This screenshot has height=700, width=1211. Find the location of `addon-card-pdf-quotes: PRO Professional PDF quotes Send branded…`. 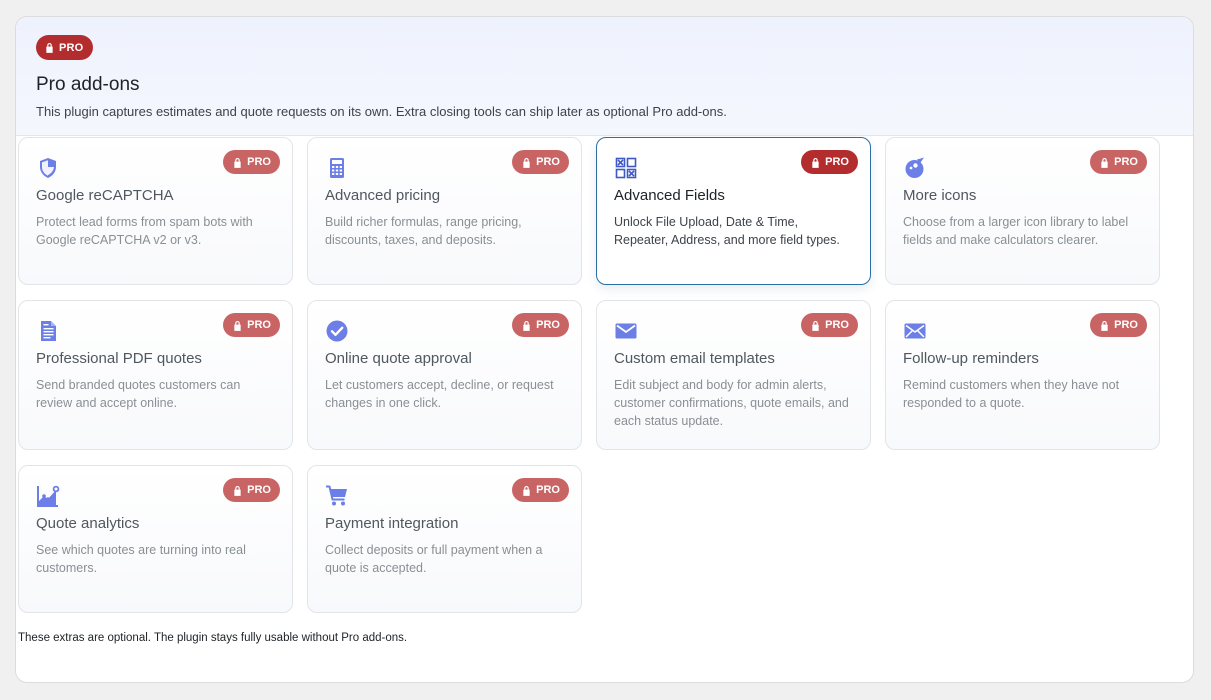

addon-card-pdf-quotes: PRO Professional PDF quotes Send branded… is located at coordinates (155, 375).